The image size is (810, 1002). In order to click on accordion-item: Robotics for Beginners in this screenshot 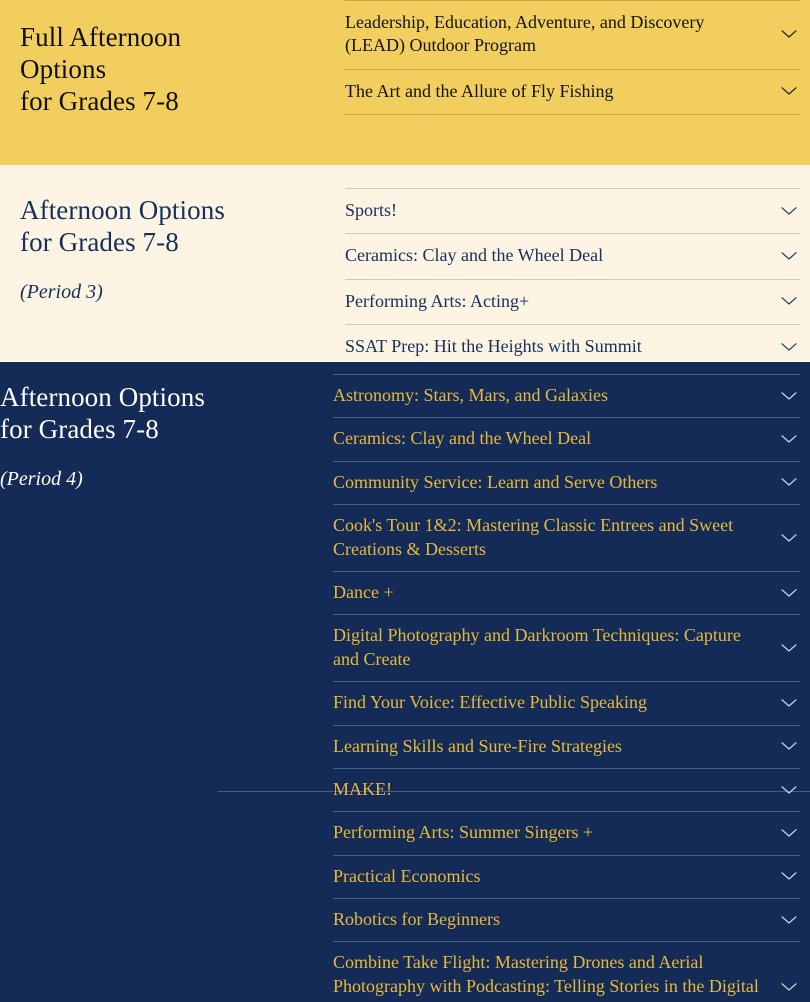, I will do `click(566, 919)`.